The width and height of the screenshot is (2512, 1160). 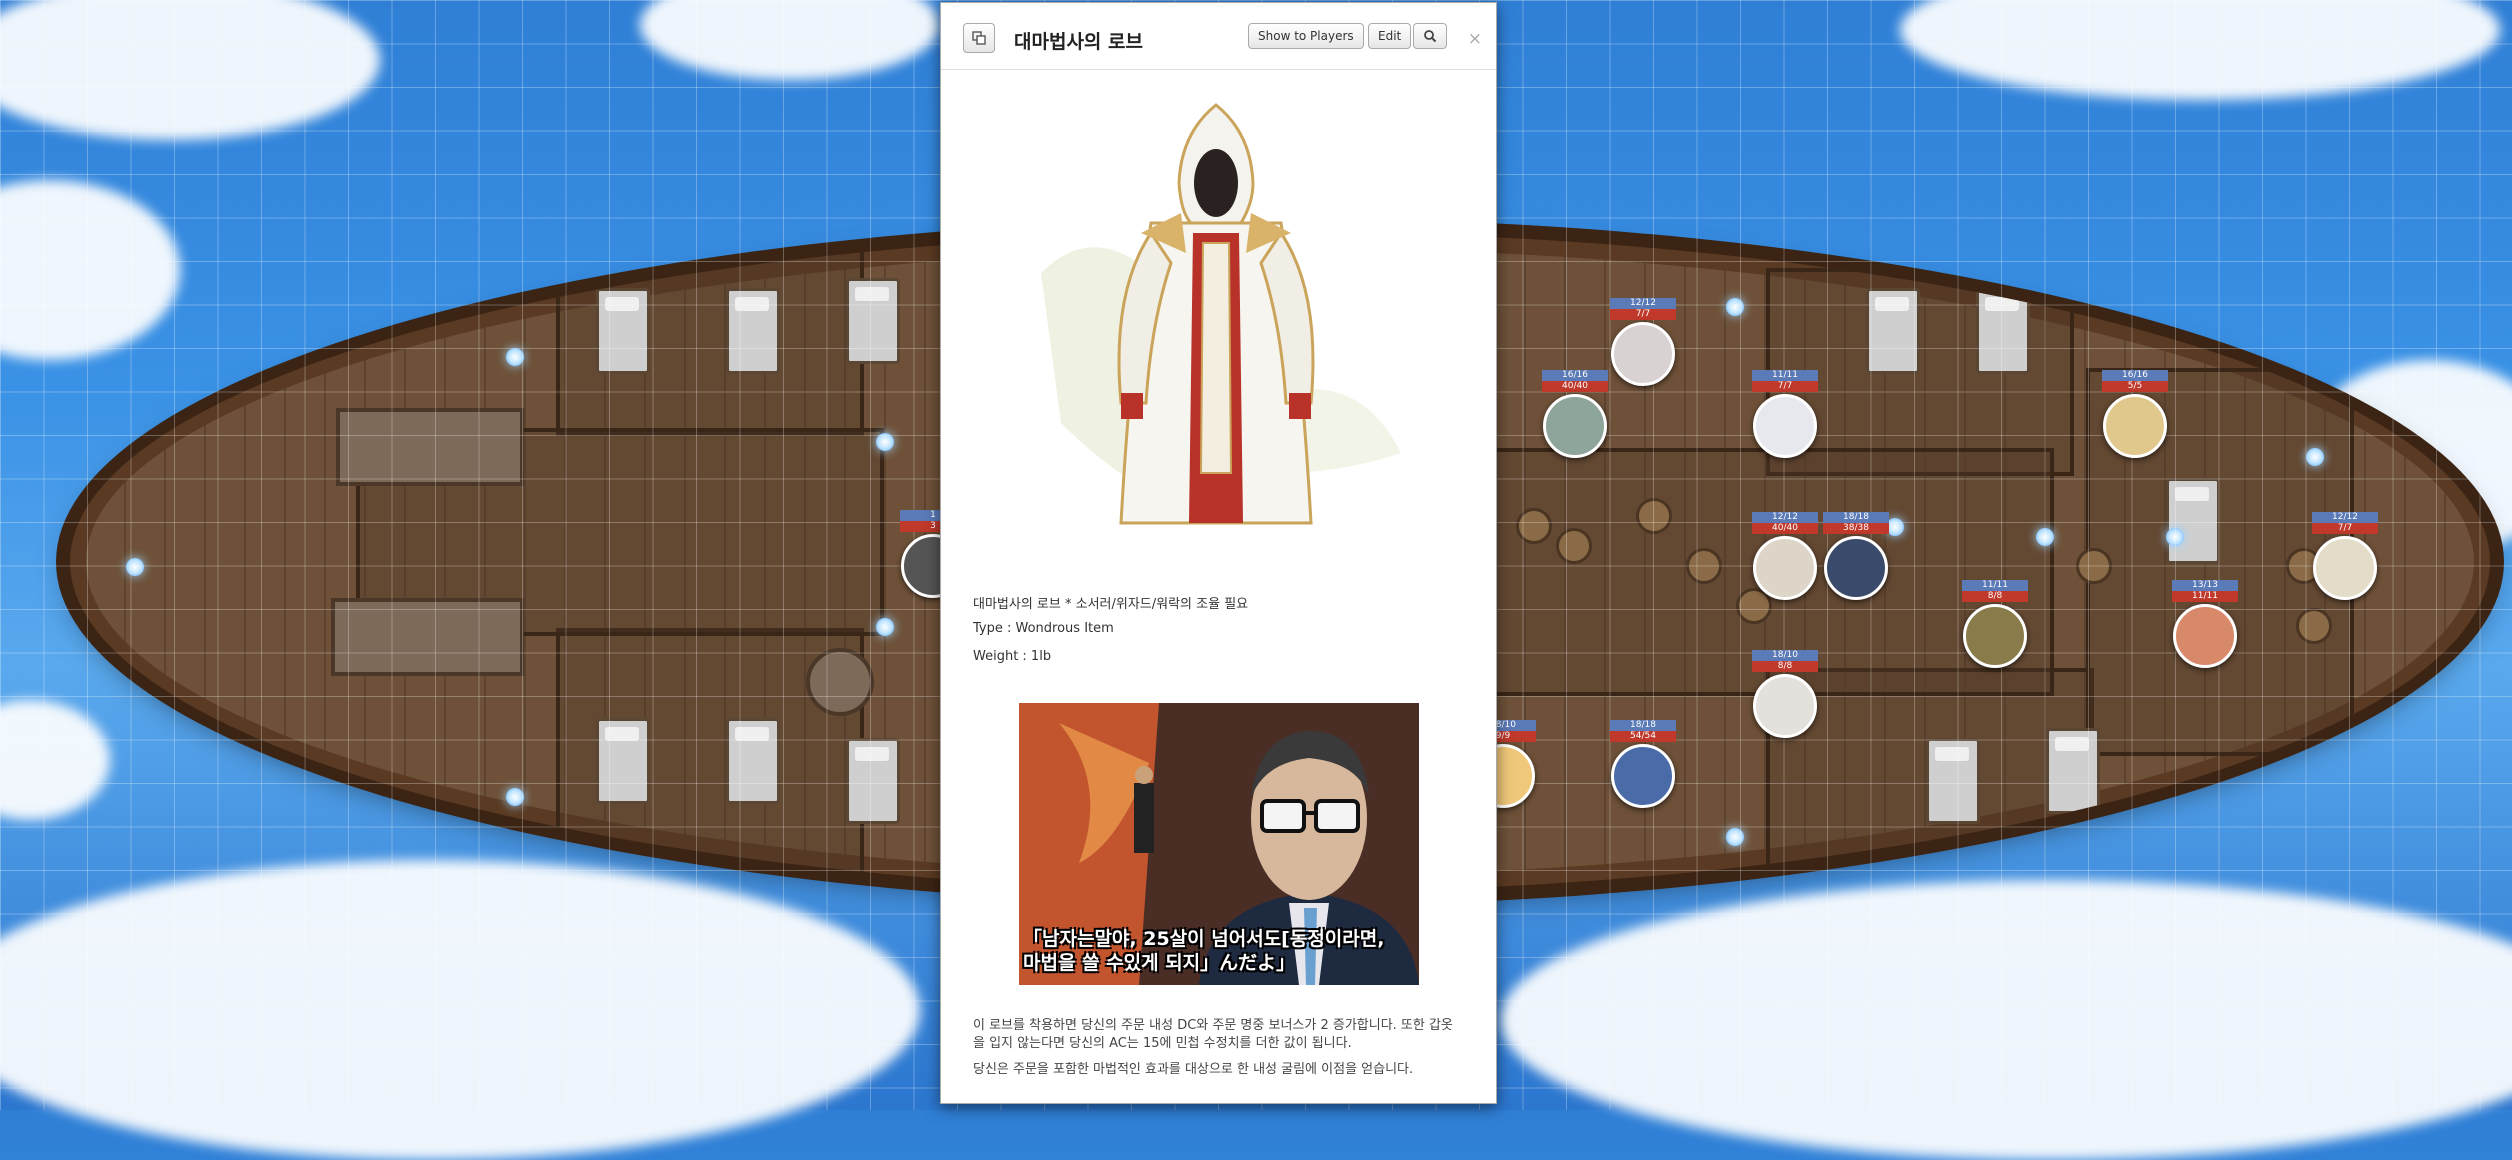 I want to click on copy-icon, so click(x=979, y=38).